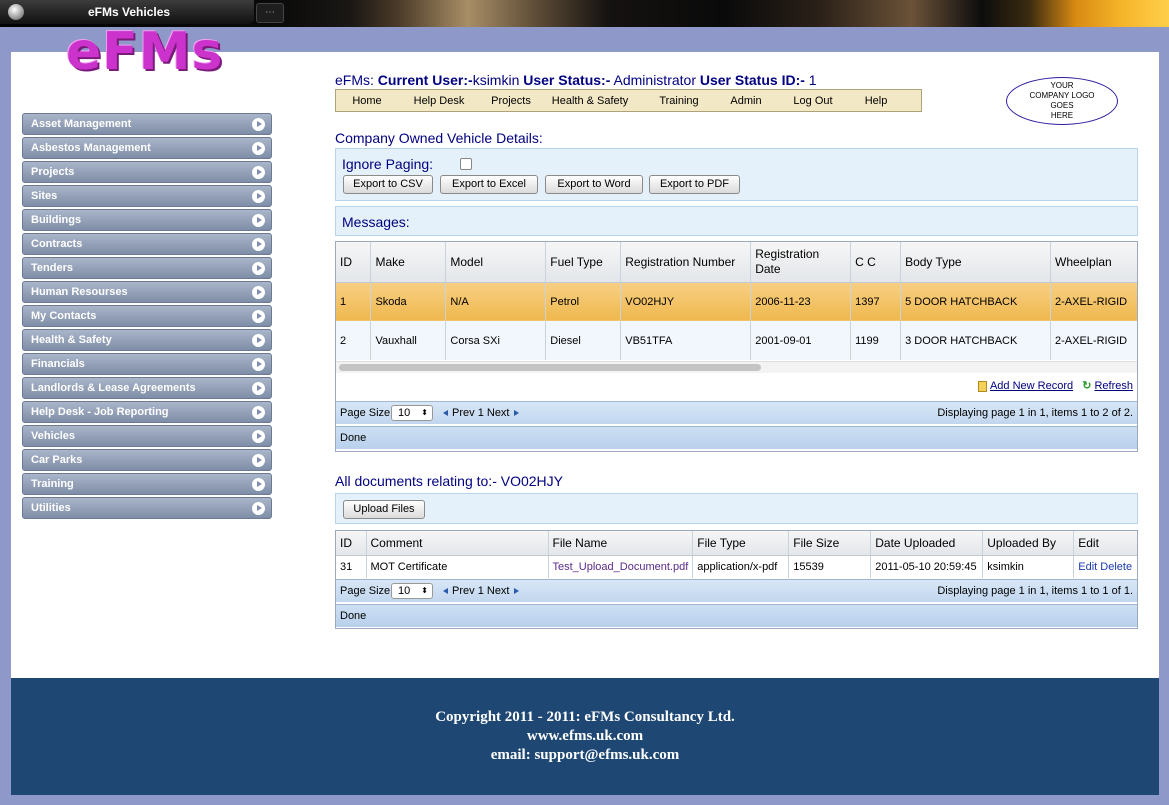 The width and height of the screenshot is (1169, 805). I want to click on column-header: File Name, so click(621, 543).